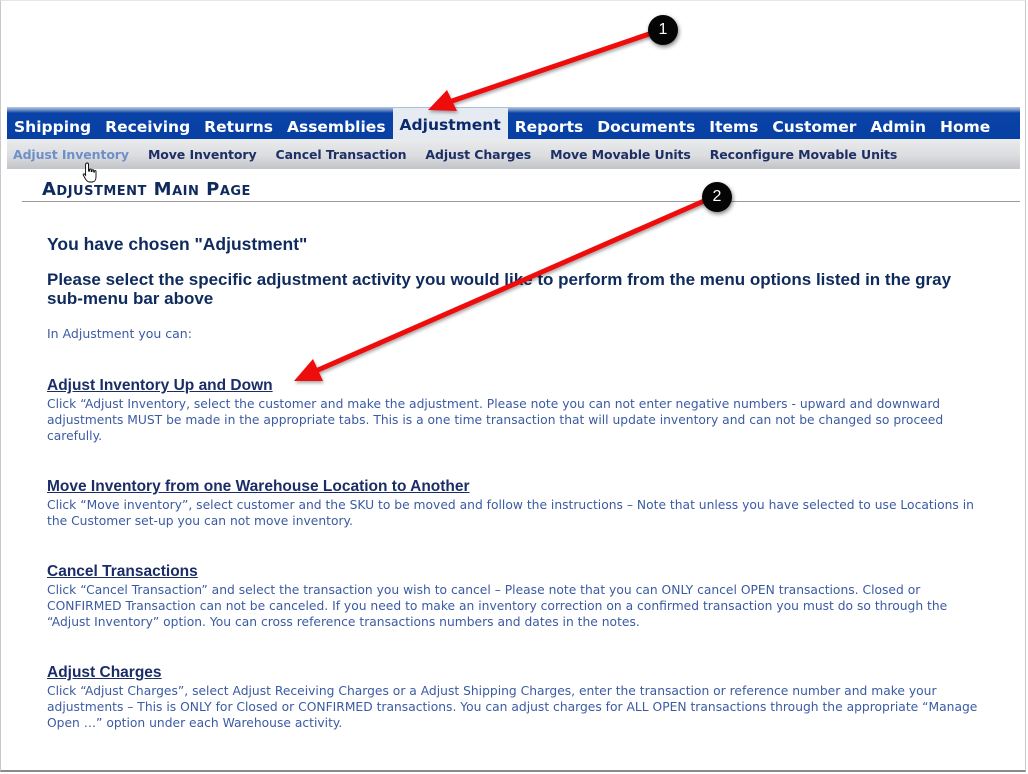 The image size is (1028, 774). Describe the element at coordinates (177, 244) in the screenshot. I see `chosen-heading: You have chosen "Adjustment"` at that location.